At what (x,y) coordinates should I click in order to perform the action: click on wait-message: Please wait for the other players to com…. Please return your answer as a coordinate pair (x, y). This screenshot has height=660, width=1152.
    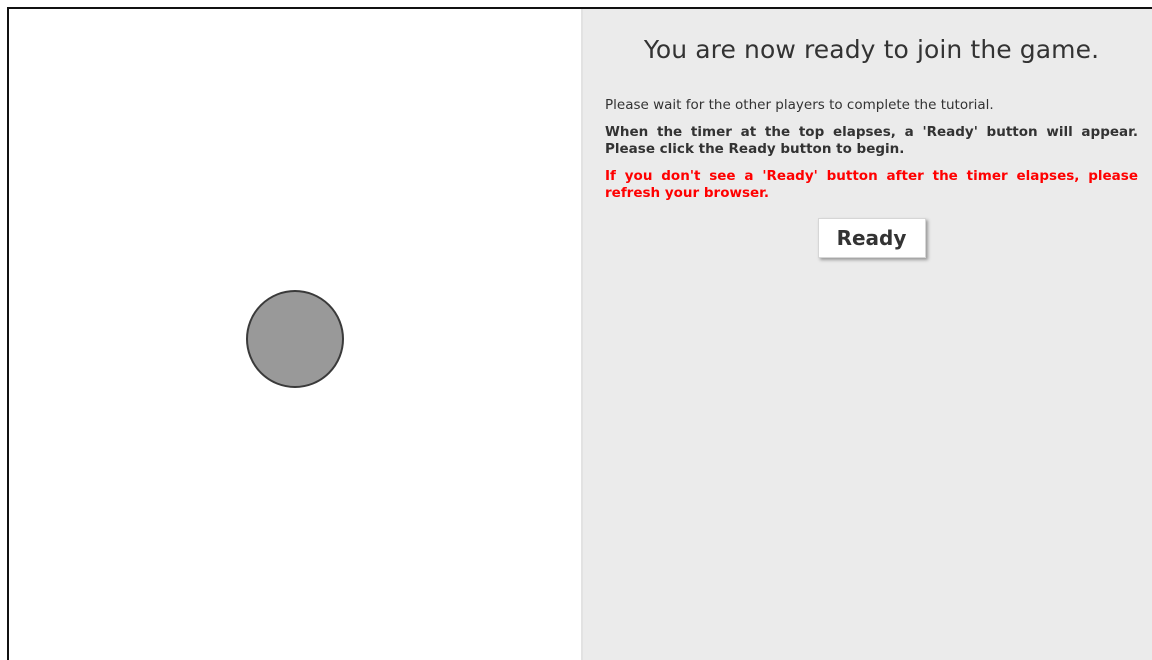
    Looking at the image, I should click on (799, 105).